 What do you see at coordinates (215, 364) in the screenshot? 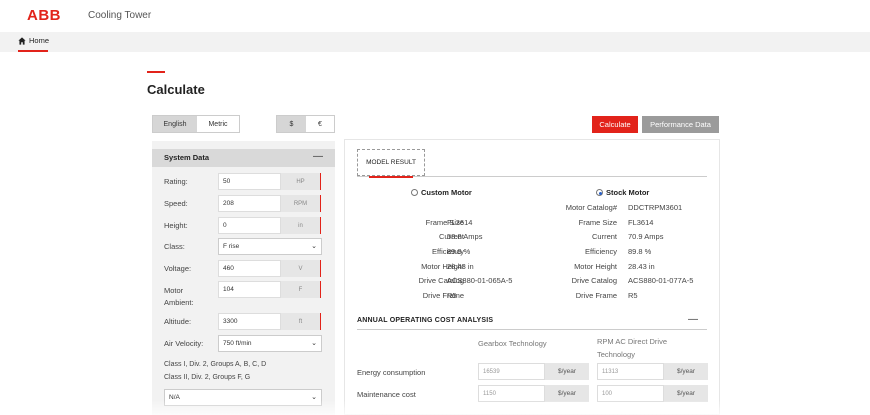
I see `hazard-class-1: Class I, Div. 2, Groups A, B, C, D` at bounding box center [215, 364].